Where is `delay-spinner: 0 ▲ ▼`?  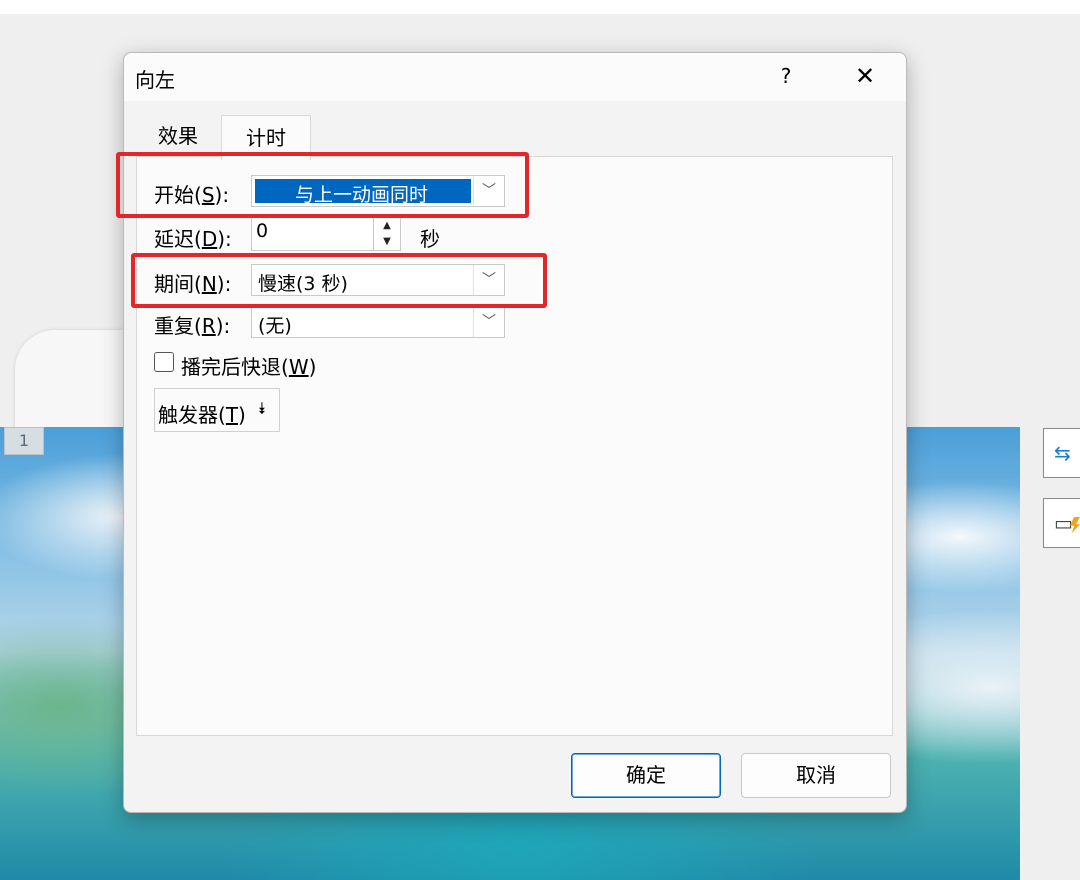 delay-spinner: 0 ▲ ▼ is located at coordinates (326, 234).